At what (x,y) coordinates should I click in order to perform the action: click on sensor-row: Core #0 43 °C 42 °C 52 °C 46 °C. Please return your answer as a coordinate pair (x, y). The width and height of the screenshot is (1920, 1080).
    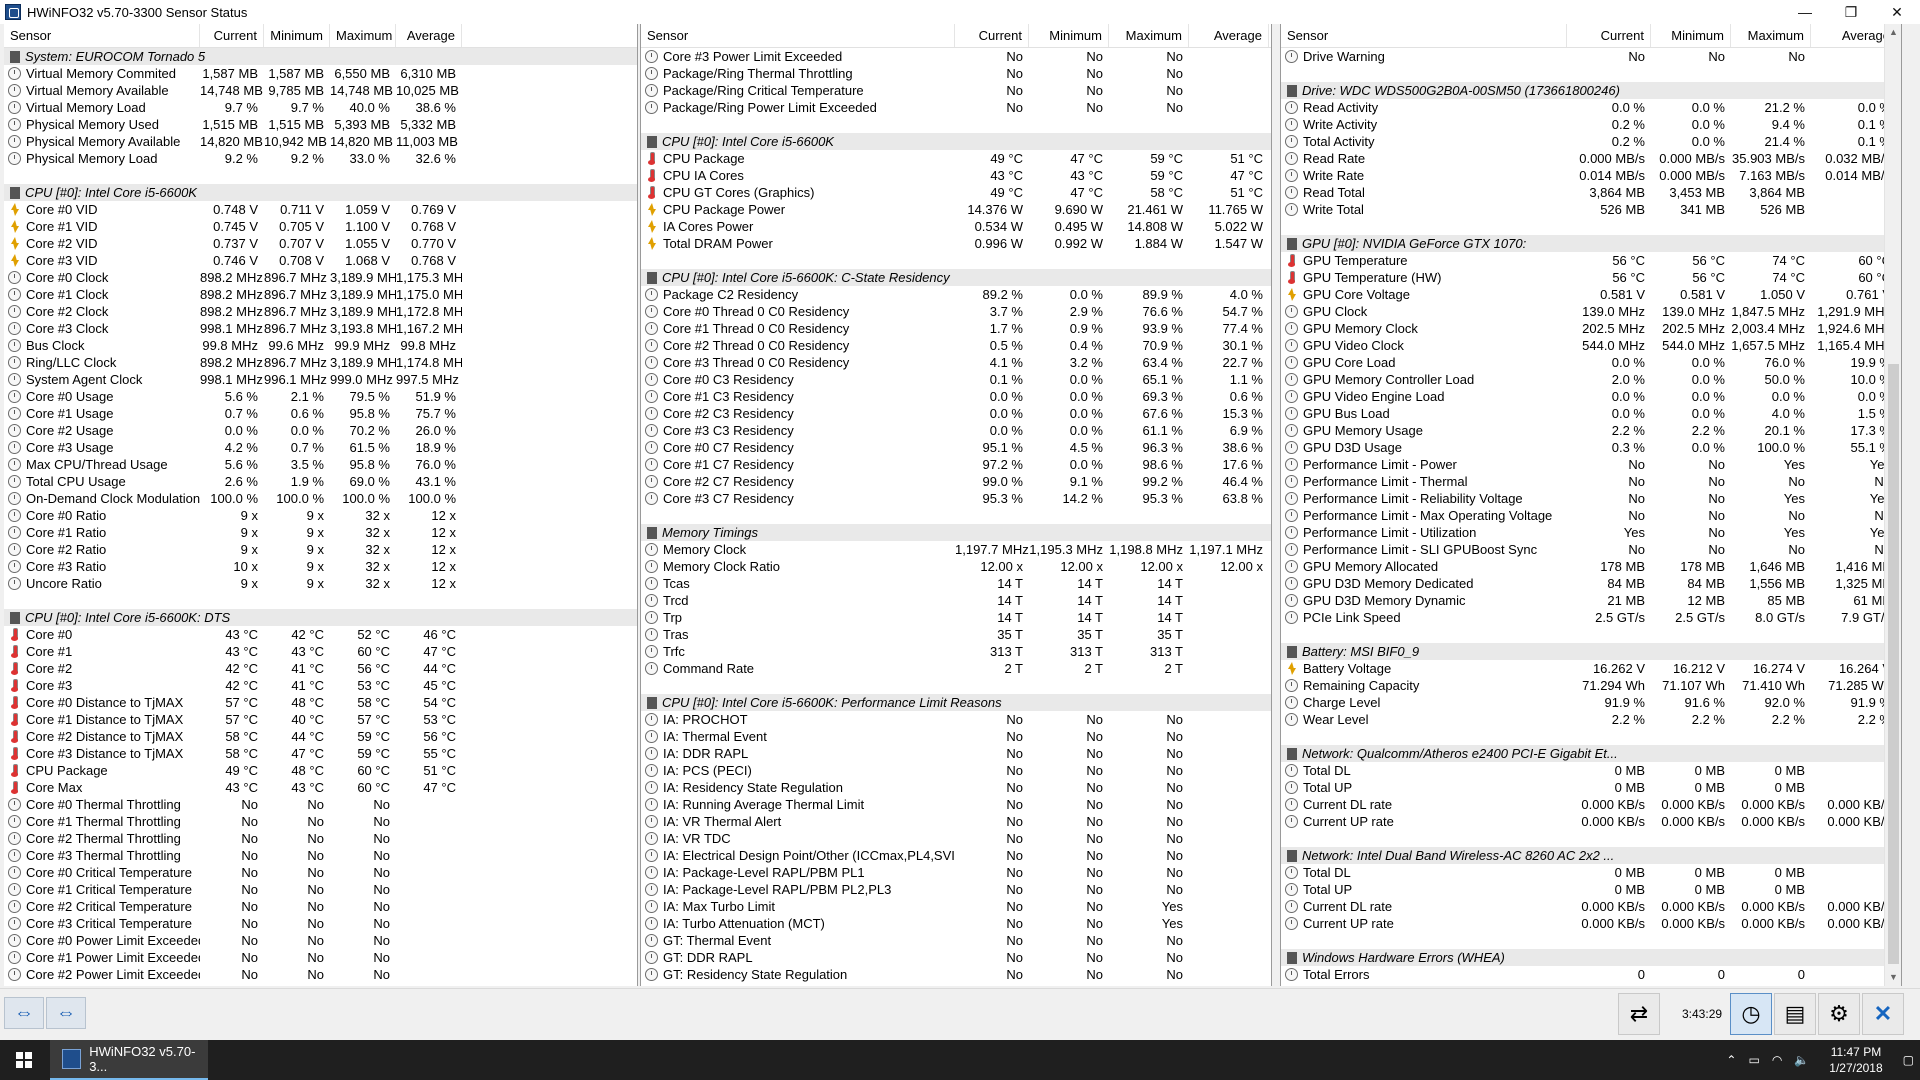
    Looking at the image, I should click on (320, 634).